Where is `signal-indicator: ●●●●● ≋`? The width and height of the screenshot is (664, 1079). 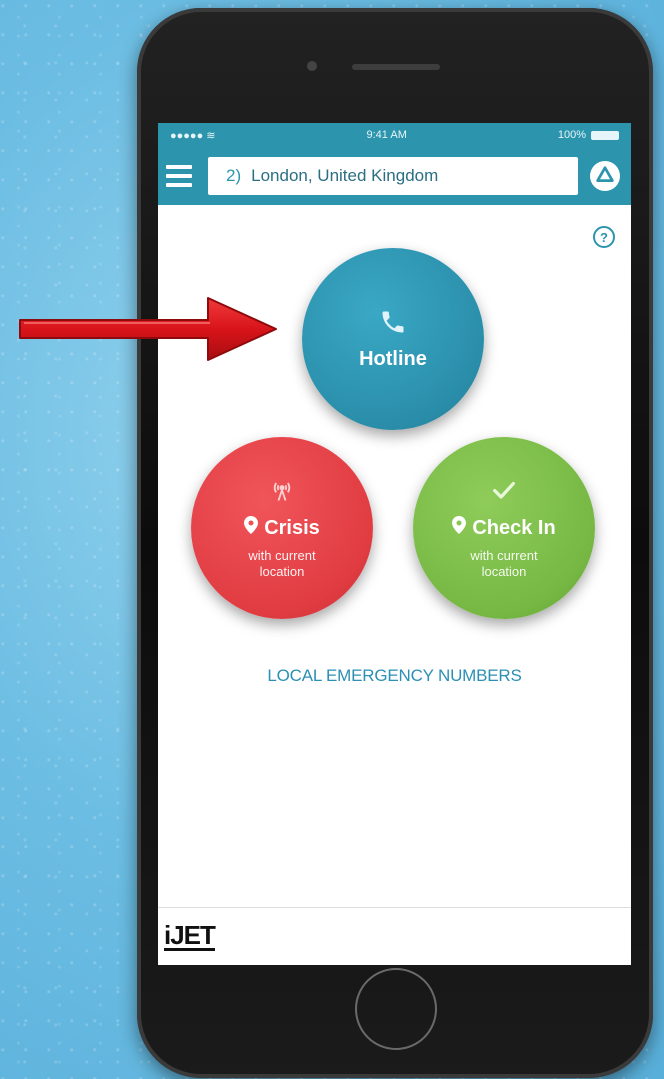
signal-indicator: ●●●●● ≋ is located at coordinates (193, 135).